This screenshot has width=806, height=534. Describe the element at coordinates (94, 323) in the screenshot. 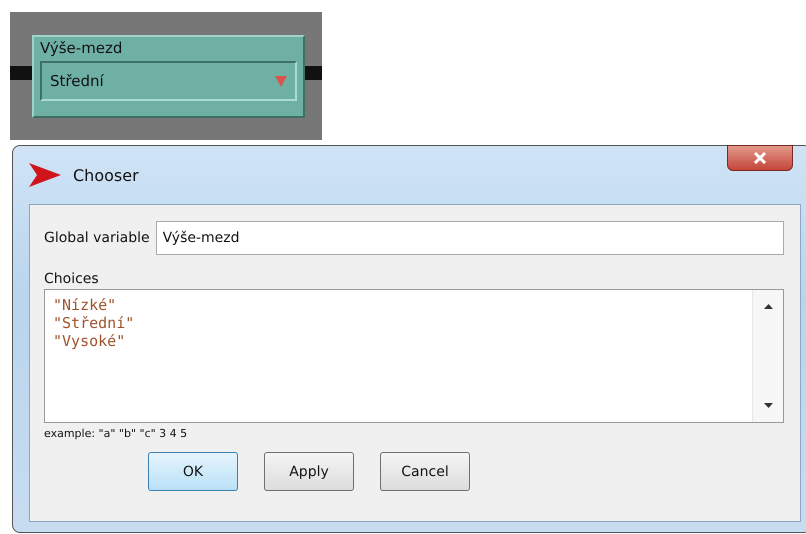

I see `choice-line: "Střední"` at that location.